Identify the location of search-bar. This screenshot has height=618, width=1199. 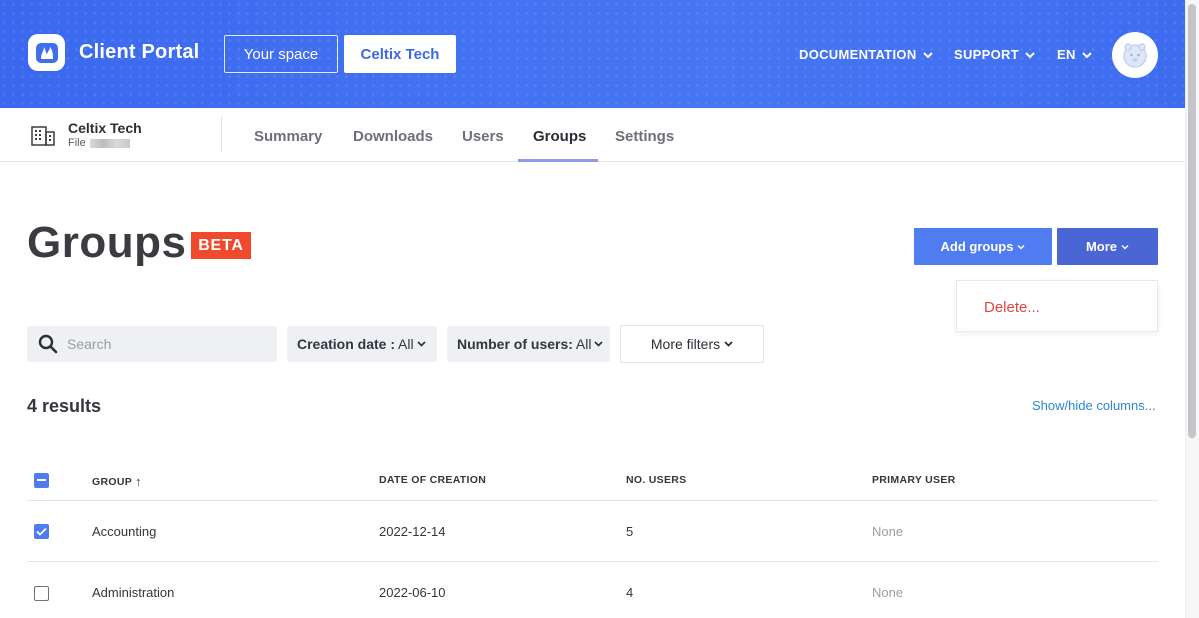
(152, 344).